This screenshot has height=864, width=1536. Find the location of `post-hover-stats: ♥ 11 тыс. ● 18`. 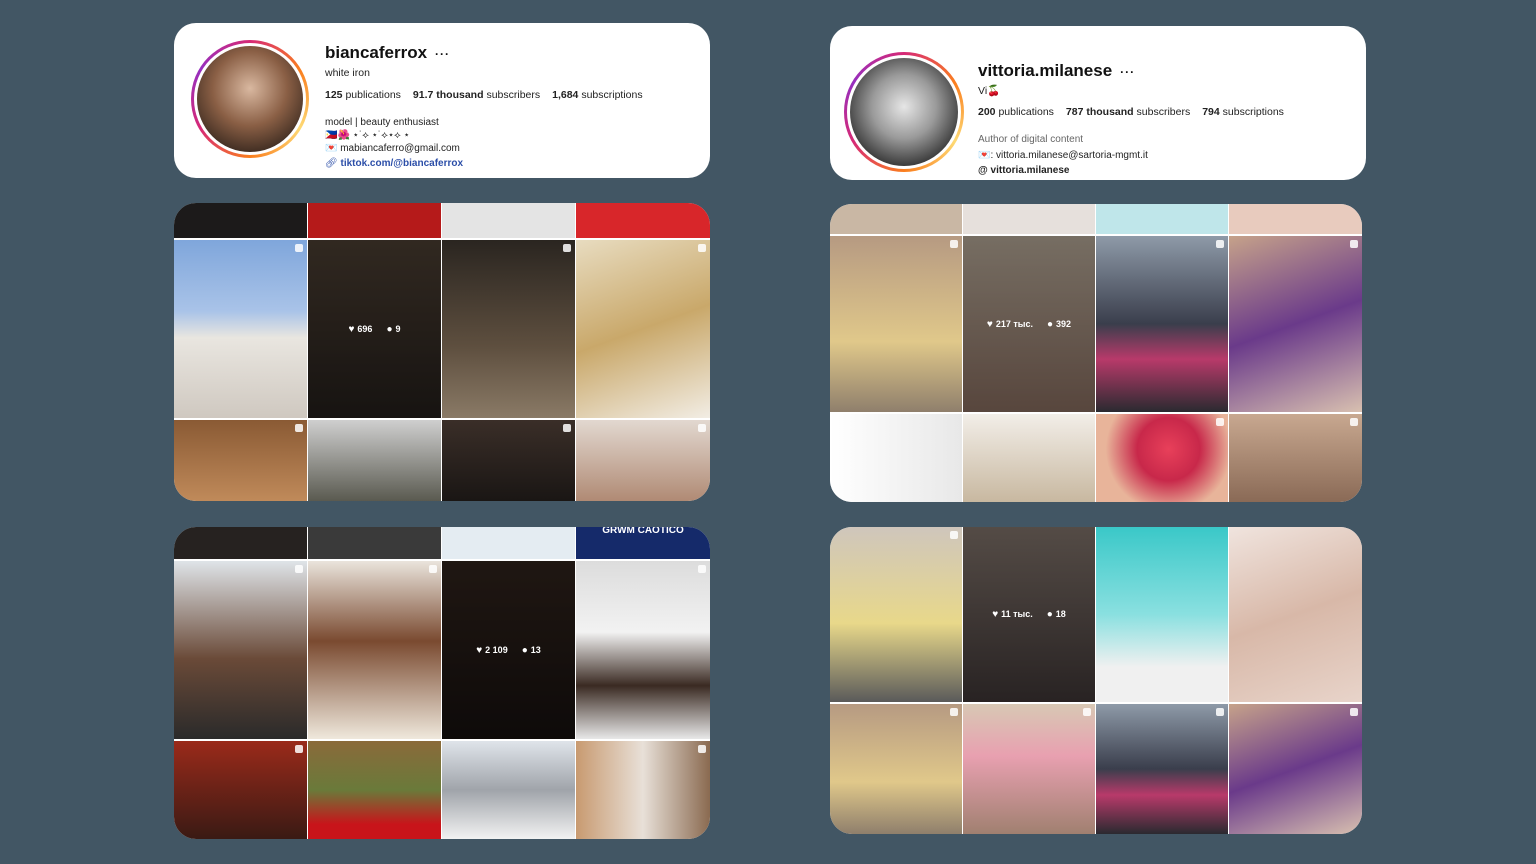

post-hover-stats: ♥ 11 тыс. ● 18 is located at coordinates (1029, 614).